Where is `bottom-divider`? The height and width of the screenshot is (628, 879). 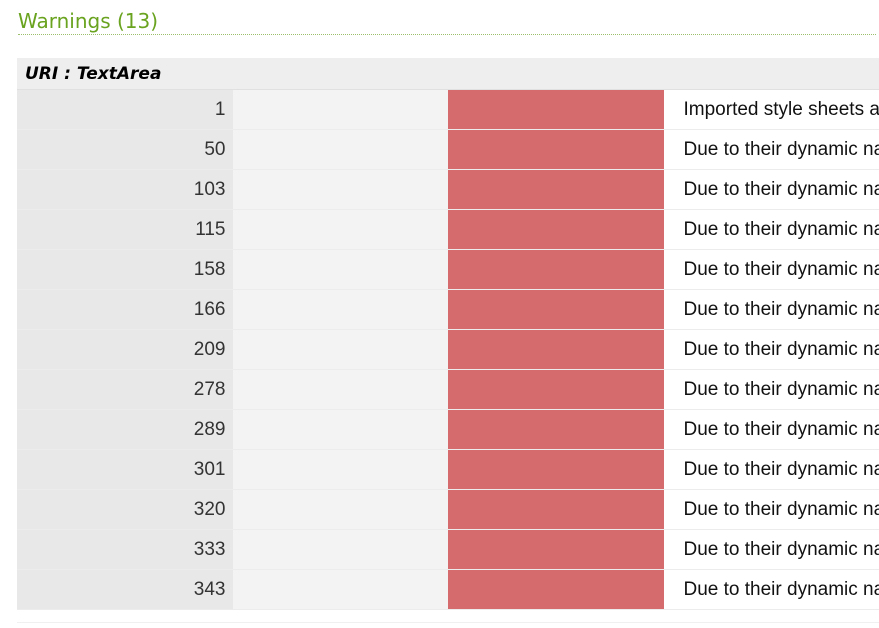 bottom-divider is located at coordinates (448, 622).